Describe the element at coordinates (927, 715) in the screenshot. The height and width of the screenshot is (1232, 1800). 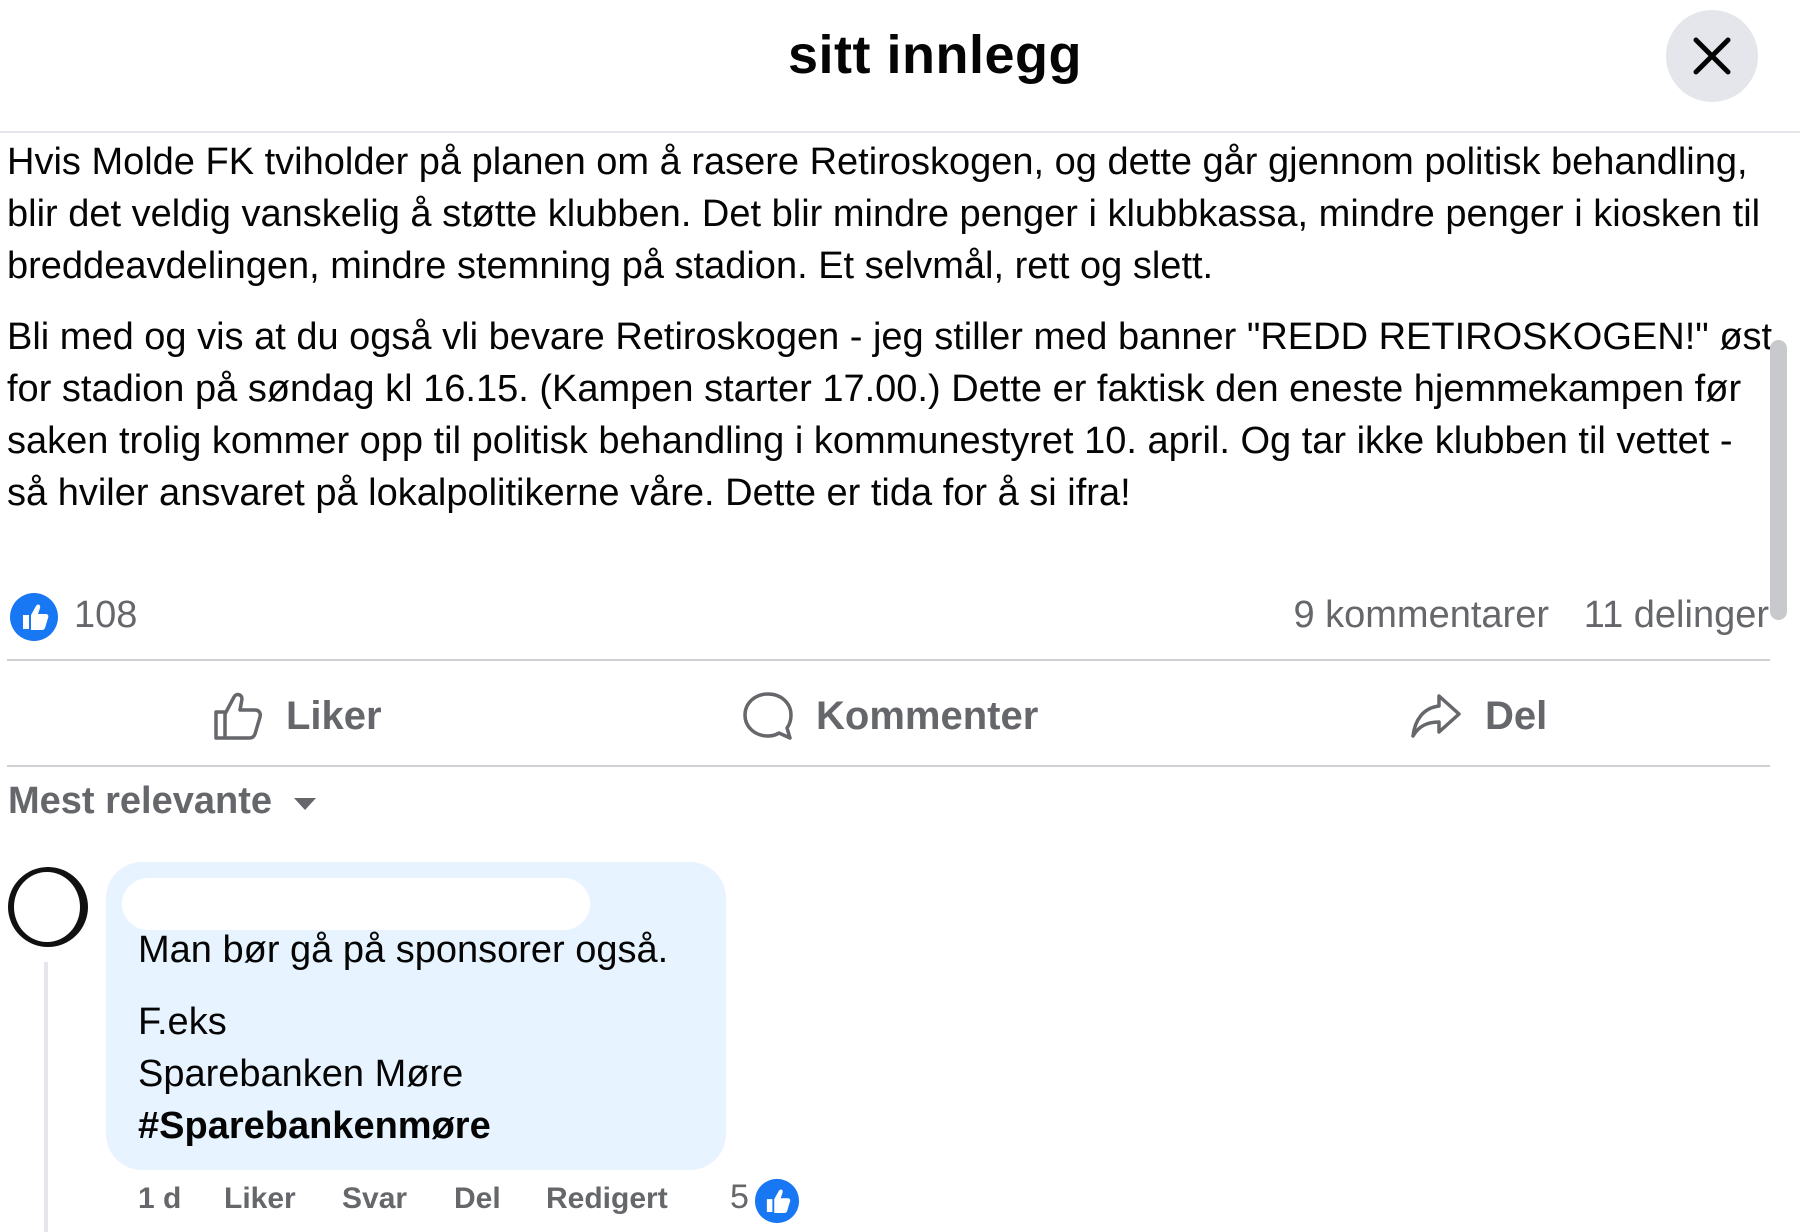
I see `comment-button-label: Kommenter` at that location.